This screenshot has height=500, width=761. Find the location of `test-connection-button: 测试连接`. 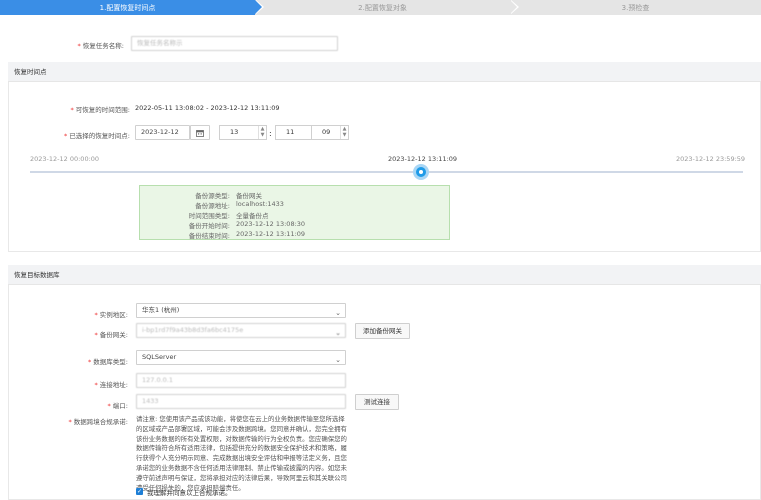

test-connection-button: 测试连接 is located at coordinates (377, 402).